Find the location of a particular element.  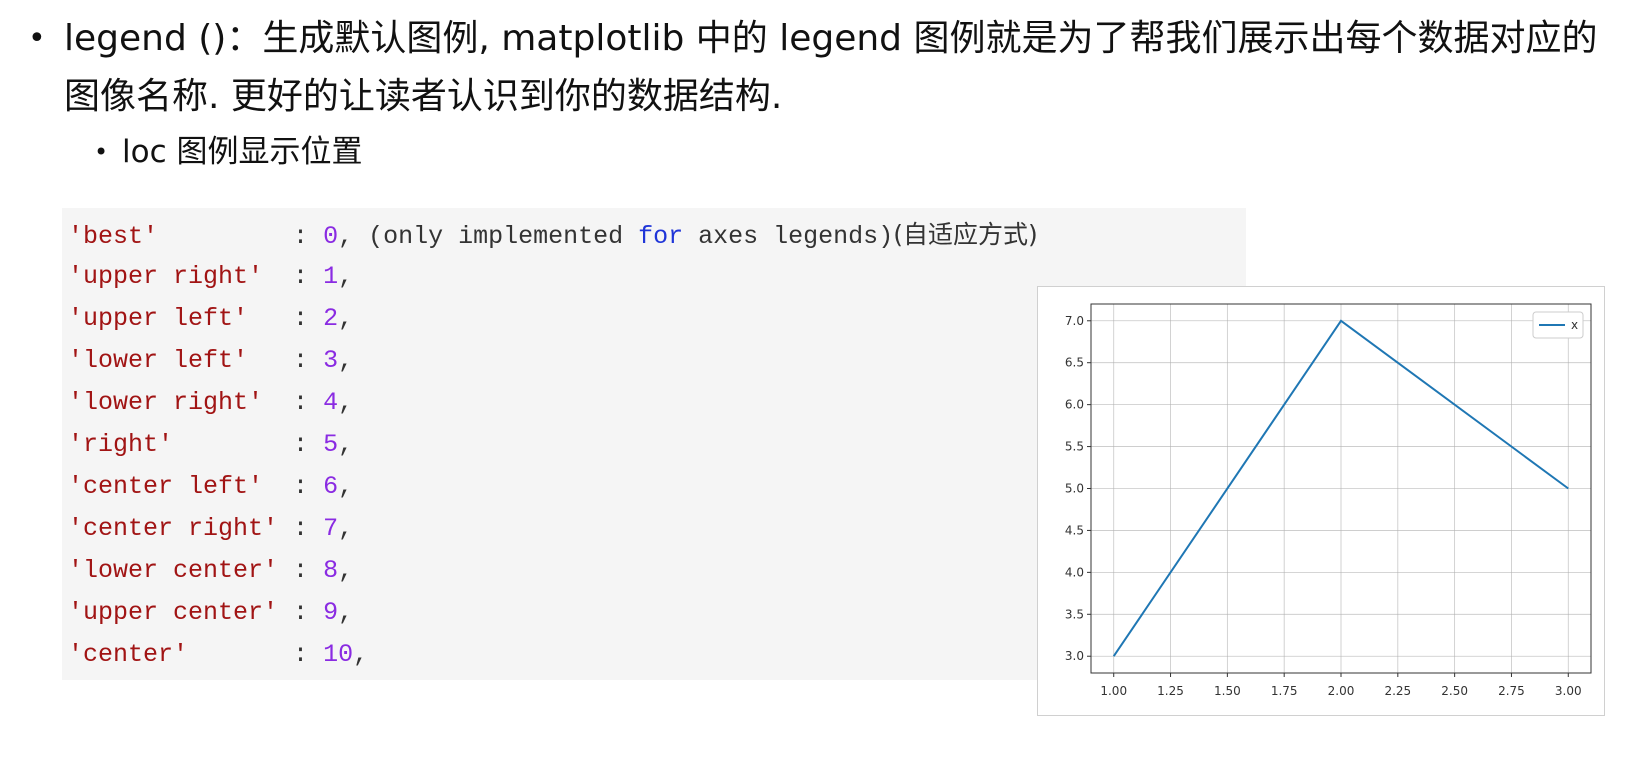

legend-label: x is located at coordinates (1574, 325).